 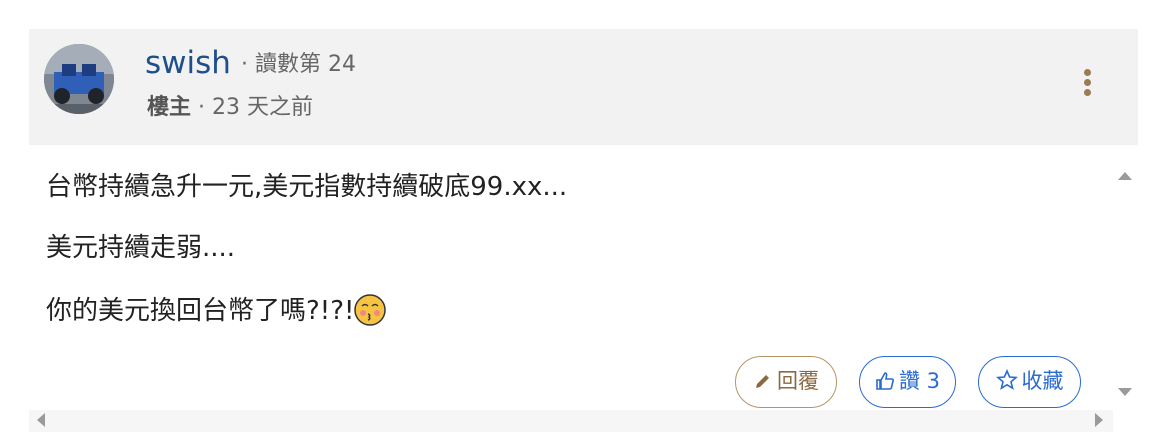 I want to click on favorite-button: 收藏, so click(x=1029, y=382).